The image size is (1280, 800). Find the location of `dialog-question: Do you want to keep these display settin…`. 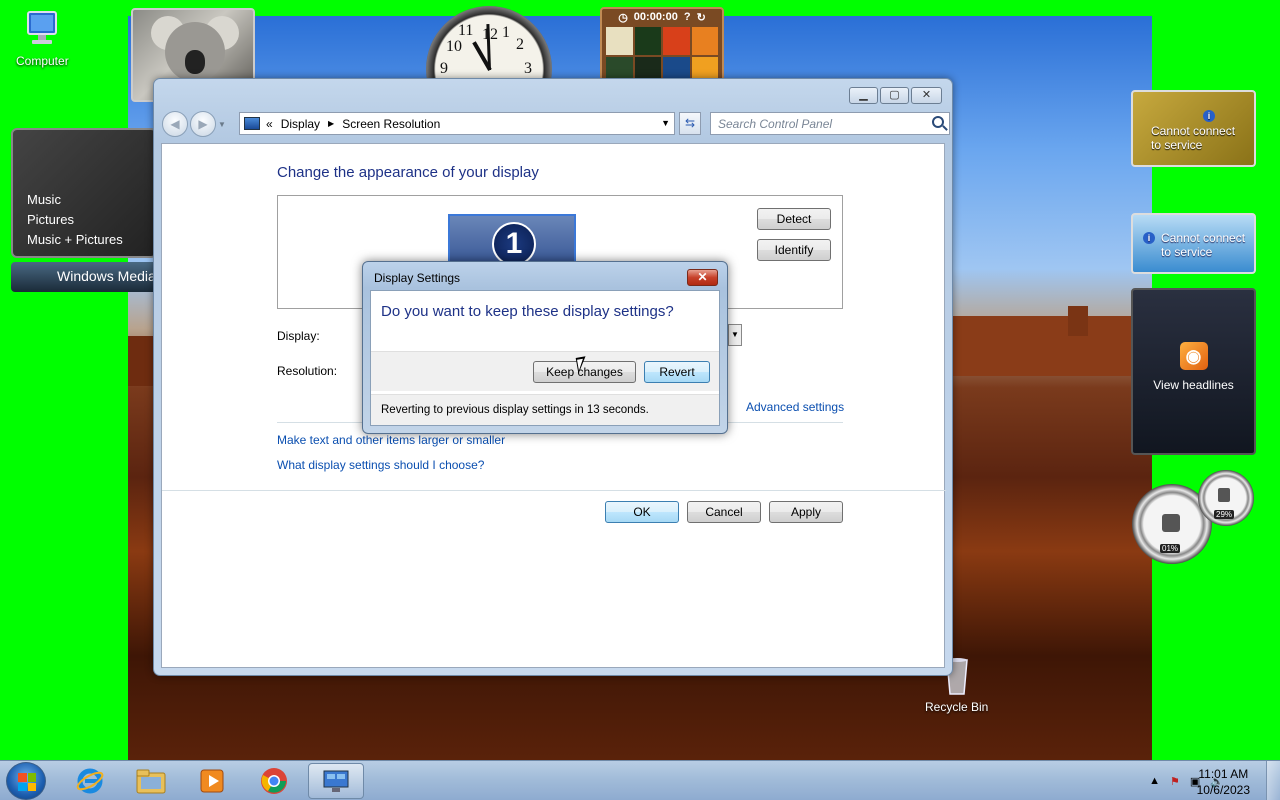

dialog-question: Do you want to keep these display settin… is located at coordinates (527, 311).